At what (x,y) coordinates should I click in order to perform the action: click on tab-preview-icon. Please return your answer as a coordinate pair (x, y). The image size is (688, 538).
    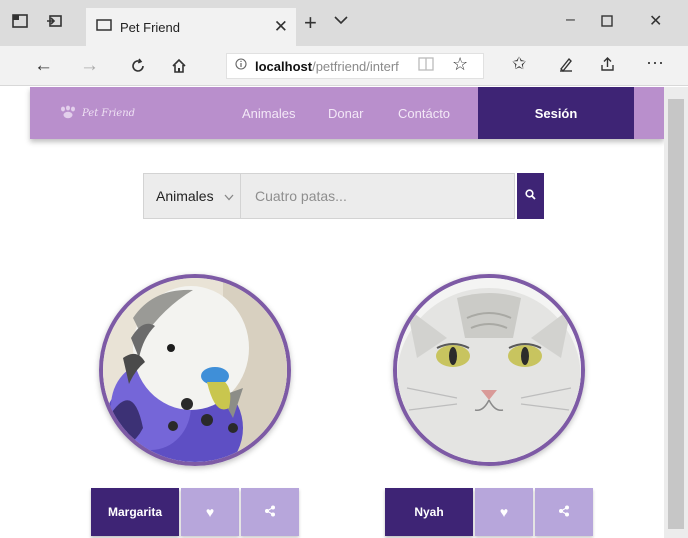
    Looking at the image, I should click on (20, 21).